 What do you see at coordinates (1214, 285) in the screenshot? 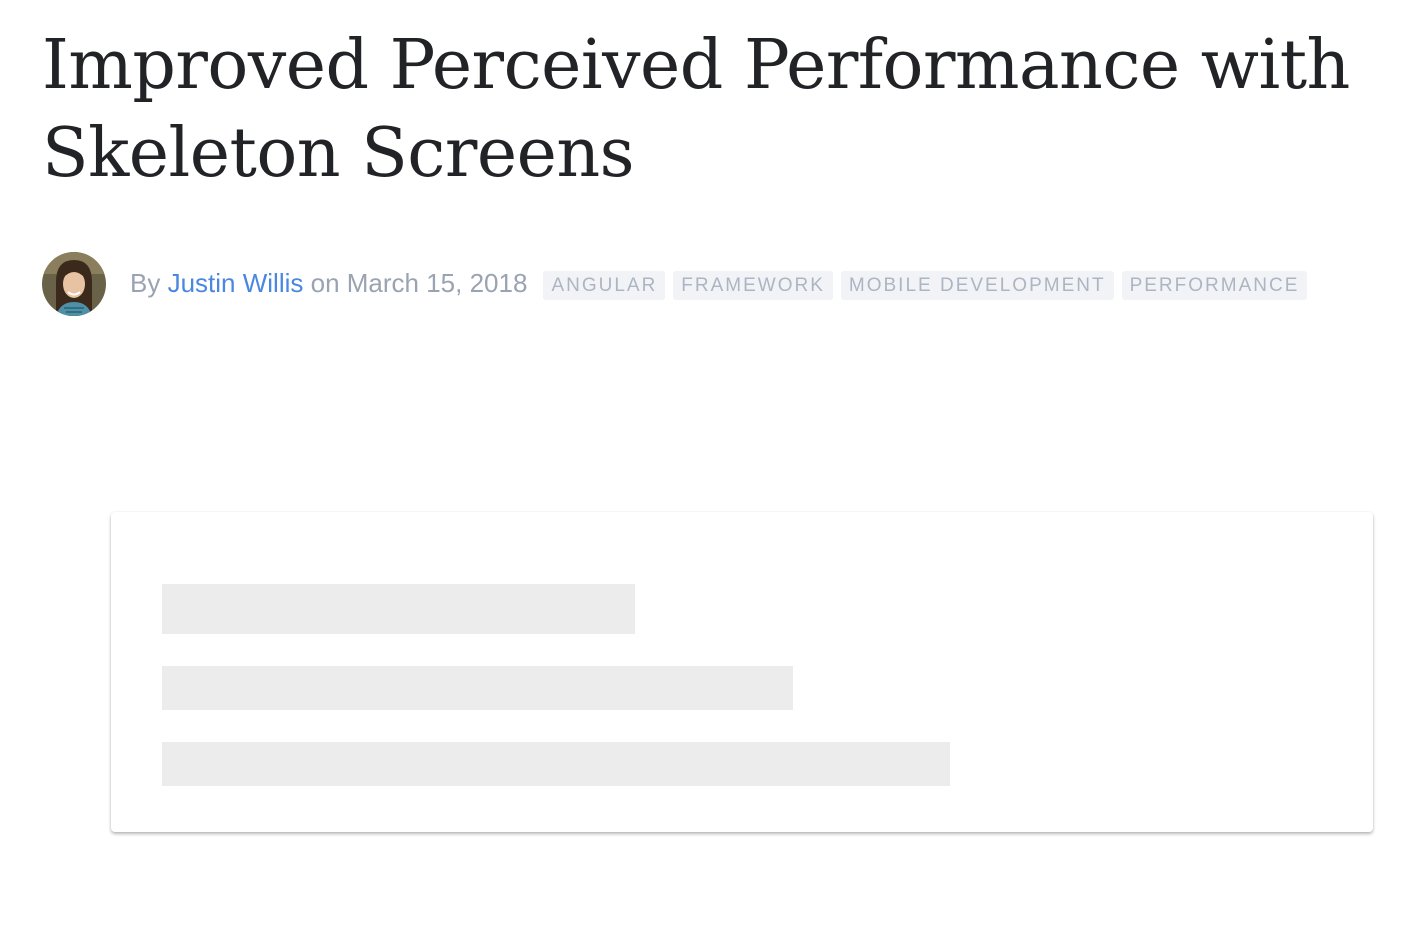
I see `tag-performance: PERFORMANCE` at bounding box center [1214, 285].